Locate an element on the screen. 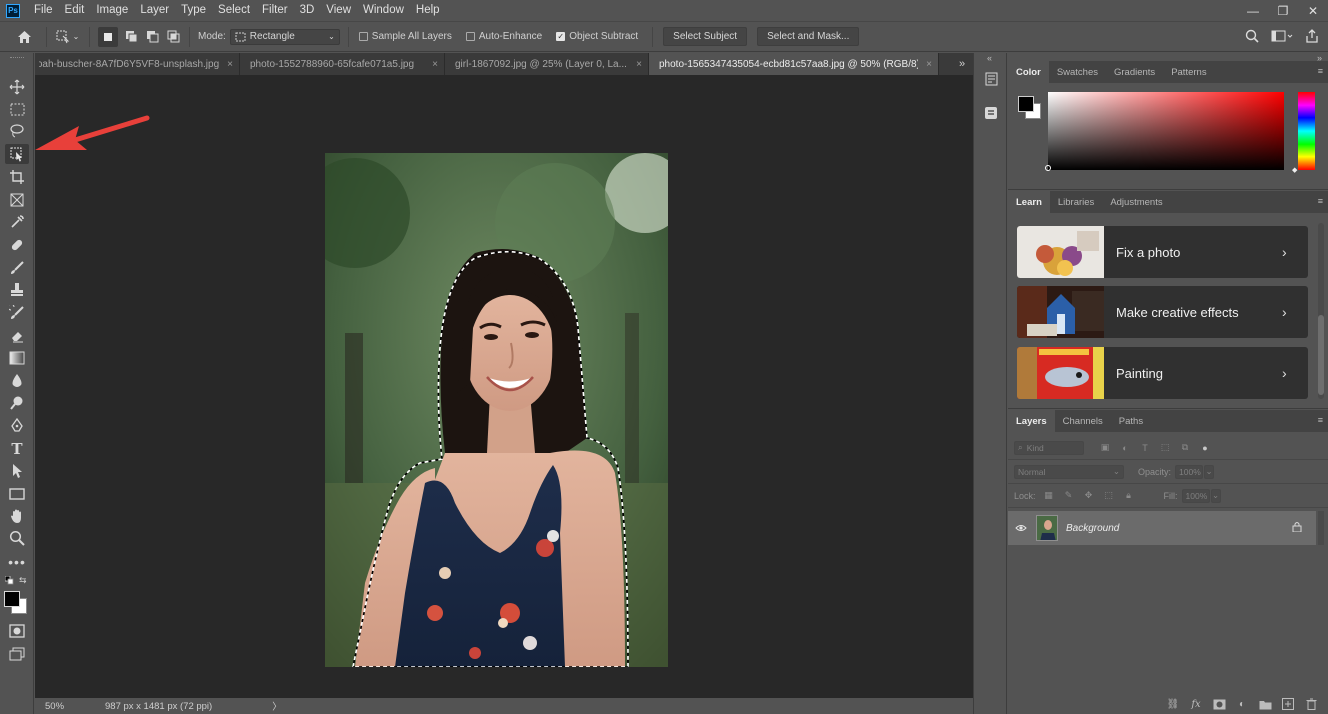  tab-gradients: Gradients is located at coordinates (1134, 72).